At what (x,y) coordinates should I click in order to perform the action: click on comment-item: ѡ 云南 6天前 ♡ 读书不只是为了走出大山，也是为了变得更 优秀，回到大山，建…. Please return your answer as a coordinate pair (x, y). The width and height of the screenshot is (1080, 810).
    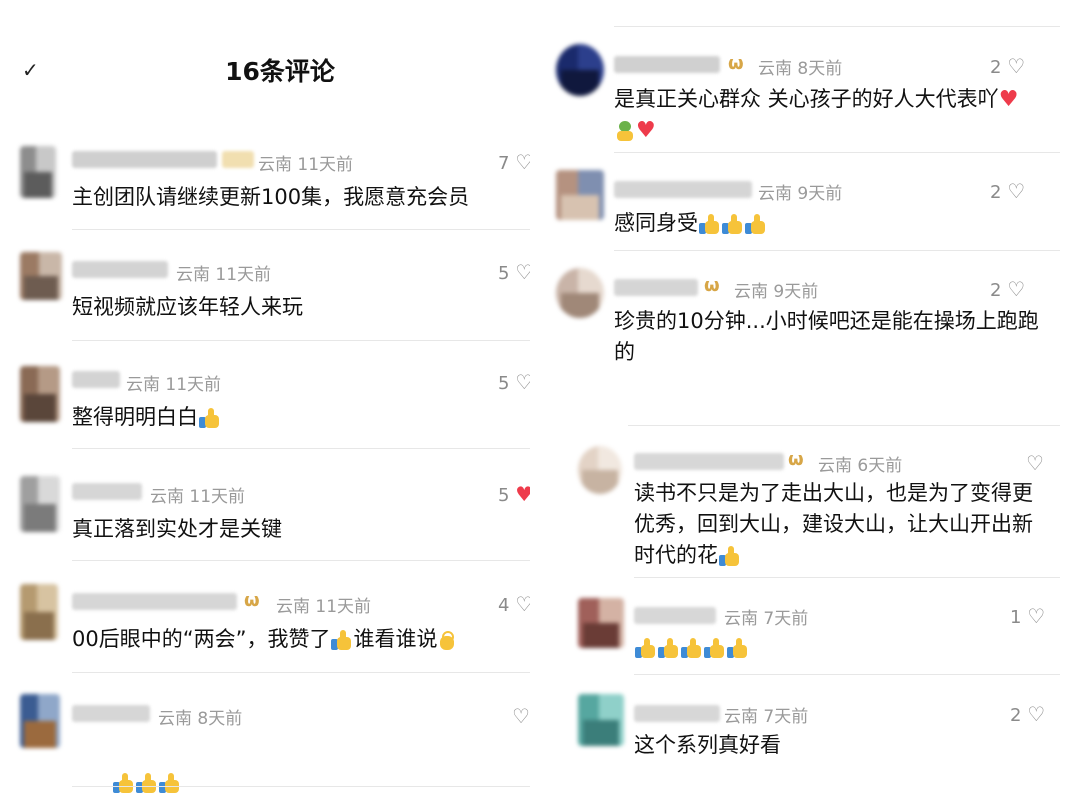
    Looking at the image, I should click on (804, 508).